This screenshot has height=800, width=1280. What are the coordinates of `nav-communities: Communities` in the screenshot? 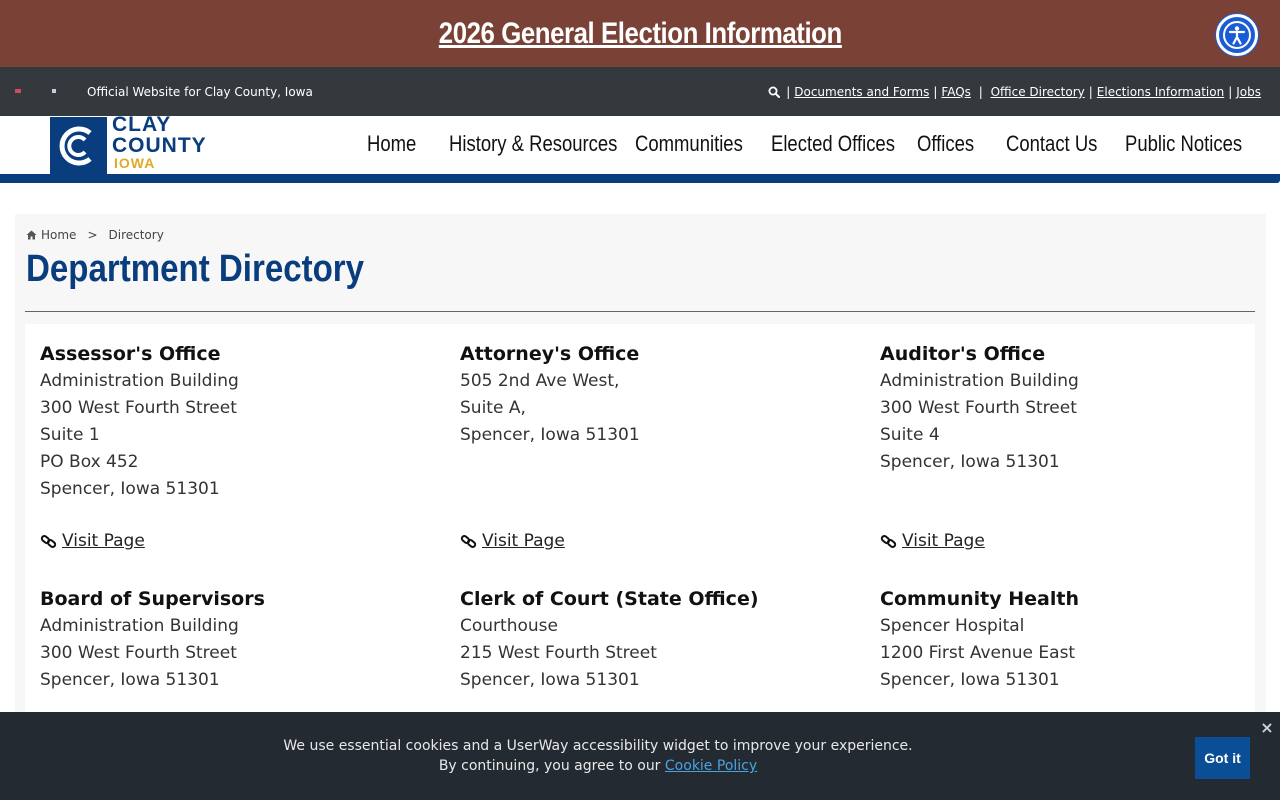 It's located at (692, 144).